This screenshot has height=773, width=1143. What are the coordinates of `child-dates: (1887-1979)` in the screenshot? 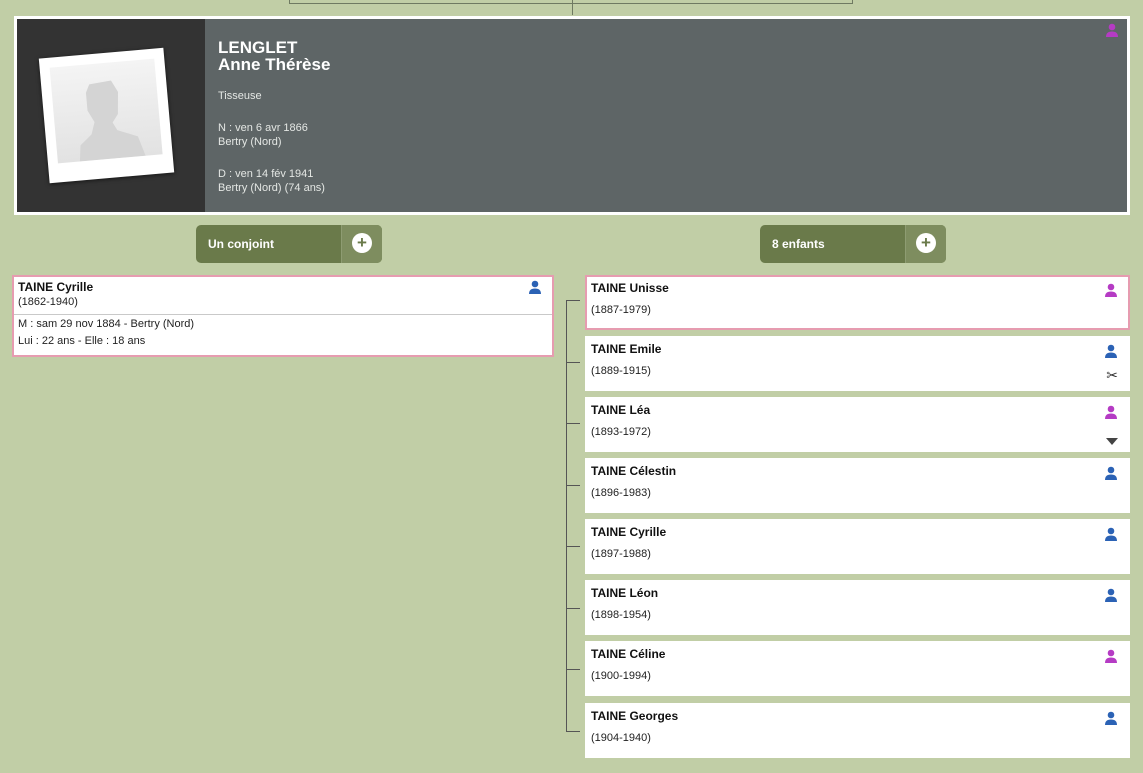 It's located at (621, 310).